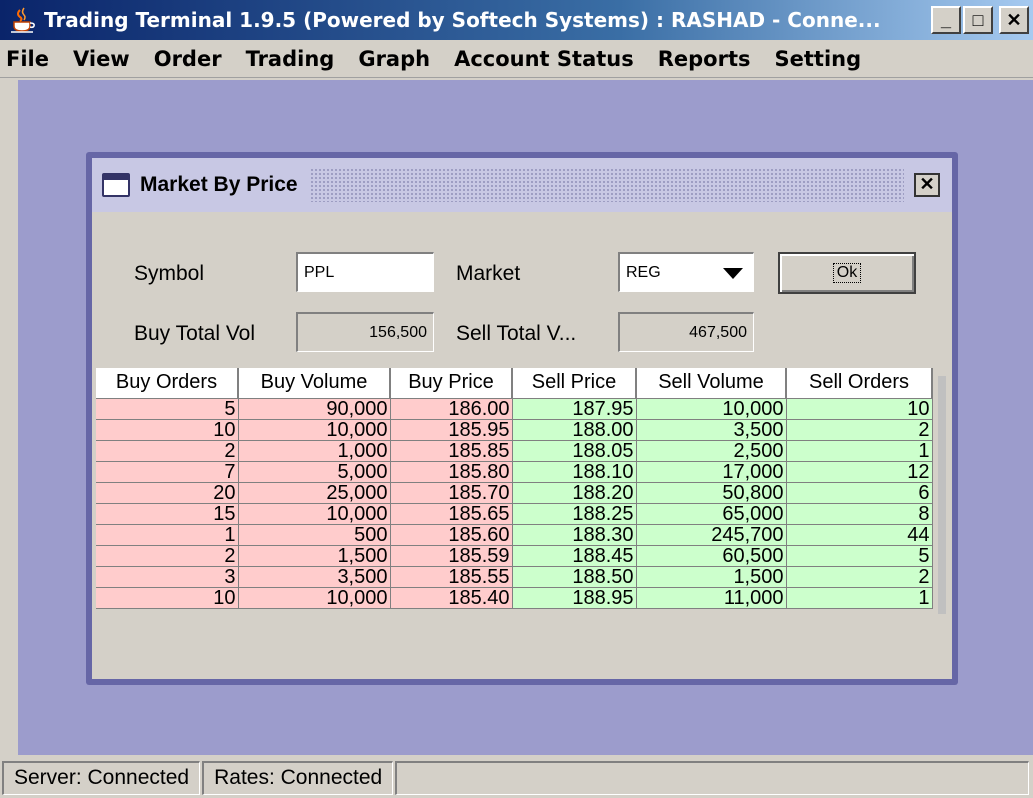 The height and width of the screenshot is (798, 1033). I want to click on title-bar-grip, so click(606, 185).